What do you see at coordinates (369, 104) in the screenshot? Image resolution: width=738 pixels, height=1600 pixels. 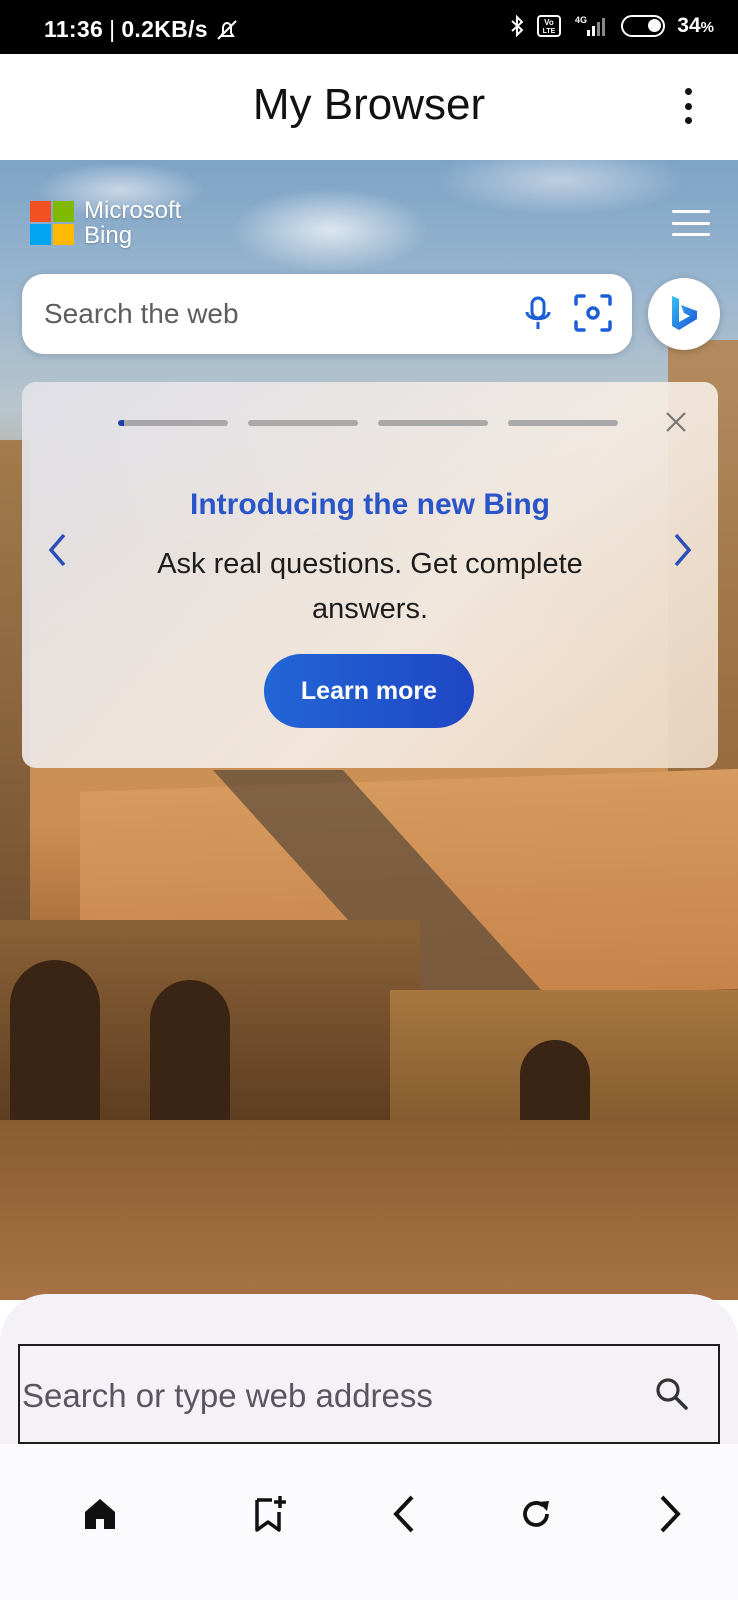 I see `app-title: My Browser` at bounding box center [369, 104].